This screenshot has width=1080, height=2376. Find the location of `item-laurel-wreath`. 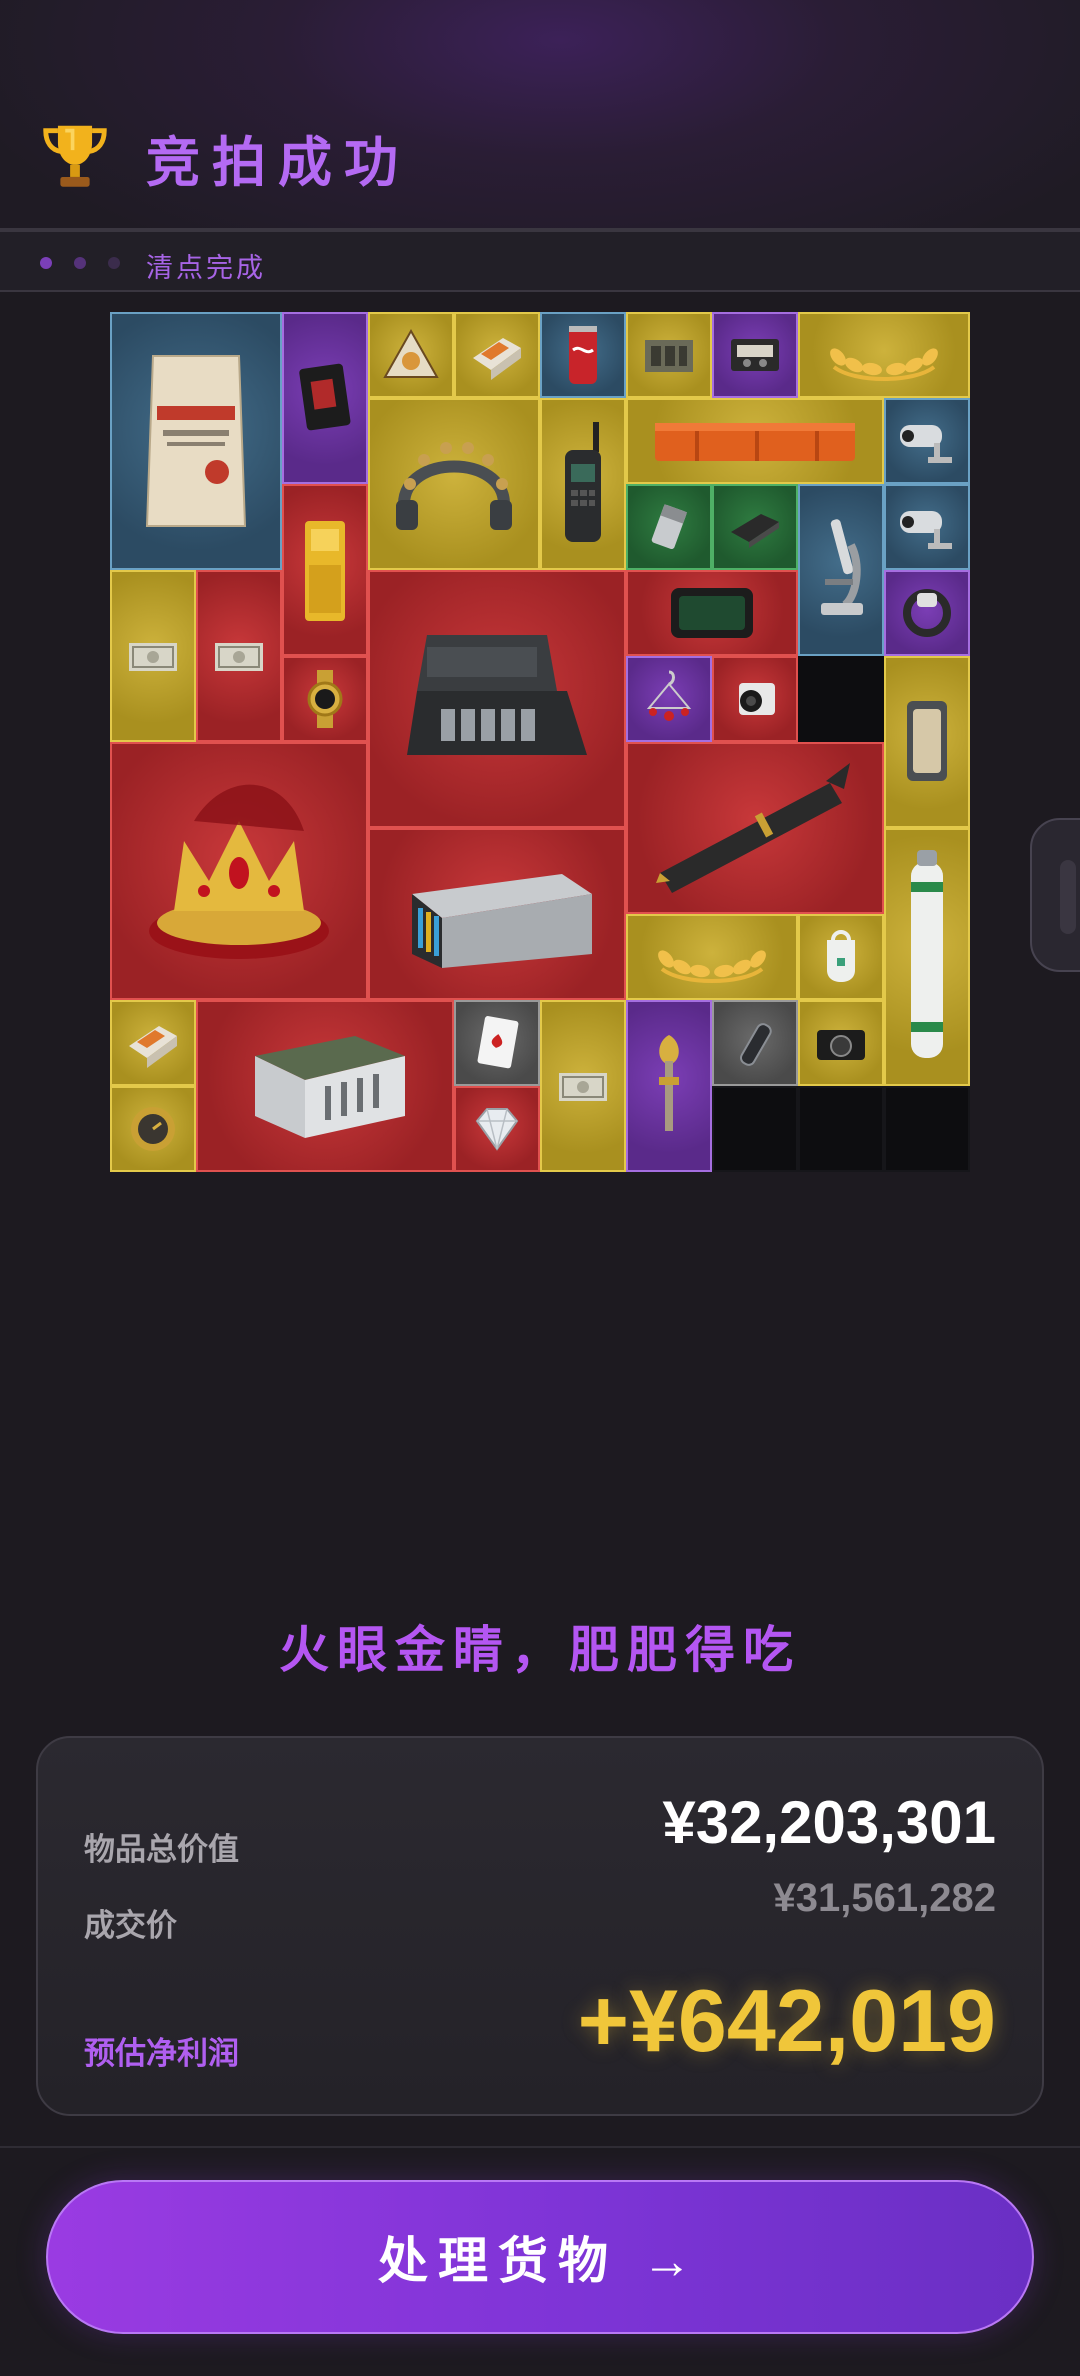

item-laurel-wreath is located at coordinates (884, 355).